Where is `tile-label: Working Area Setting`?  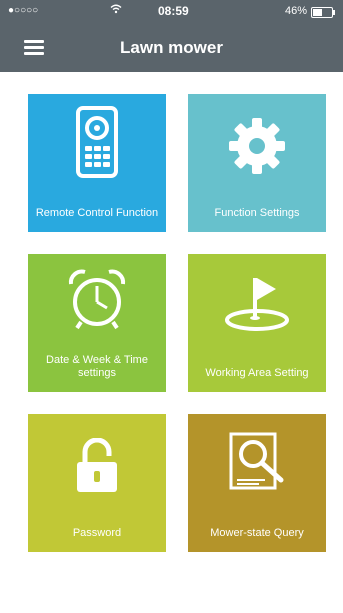
tile-label: Working Area Setting is located at coordinates (257, 373).